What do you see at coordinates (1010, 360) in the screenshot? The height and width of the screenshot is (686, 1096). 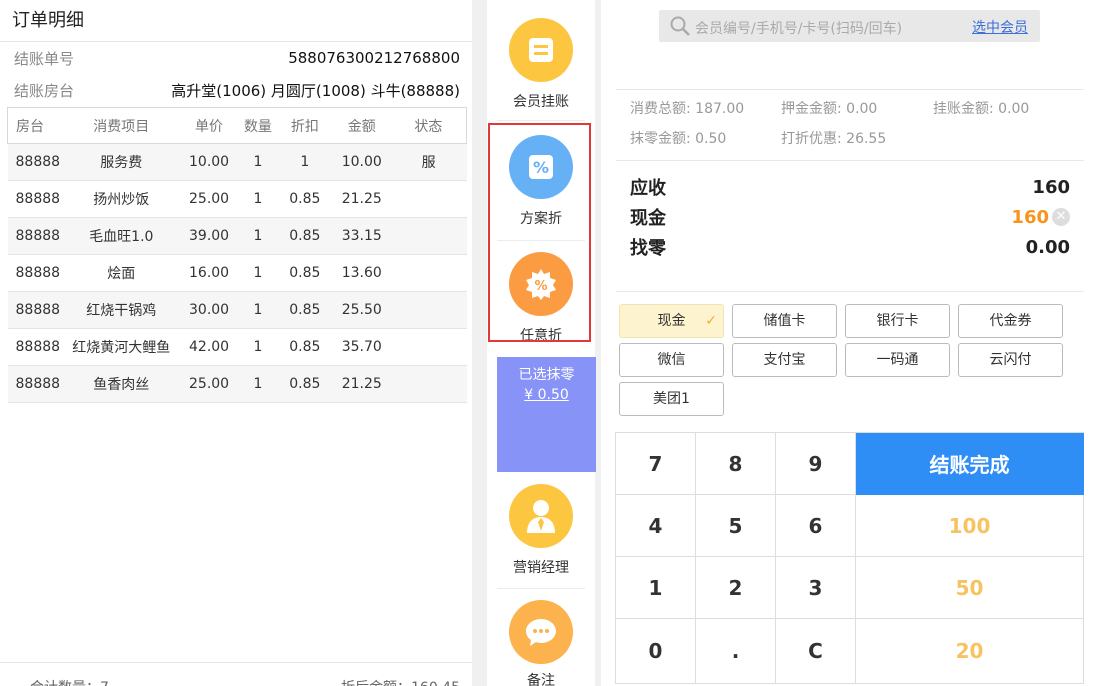 I see `pay-method-unionpay: 云闪付` at bounding box center [1010, 360].